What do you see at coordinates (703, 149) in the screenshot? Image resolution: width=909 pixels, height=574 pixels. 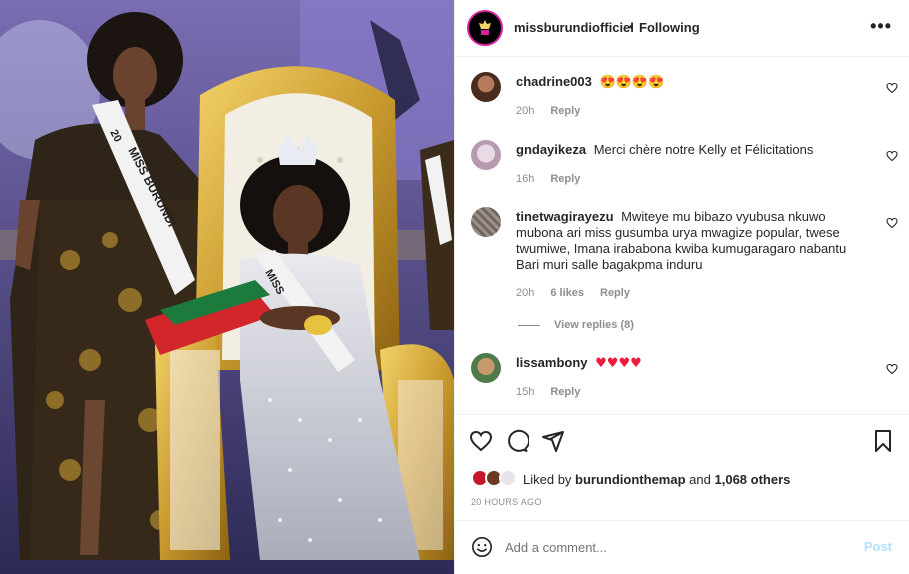 I see `comment-text: Merci chère notre Kelly et Félicitations` at bounding box center [703, 149].